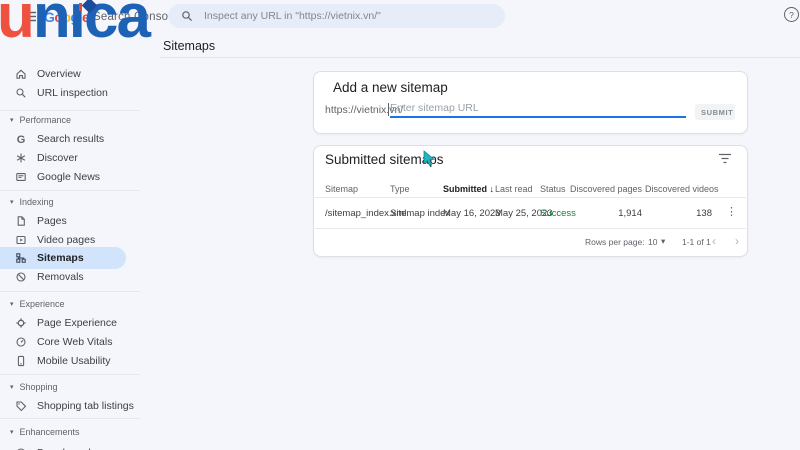 The image size is (800, 450). What do you see at coordinates (21, 74) in the screenshot?
I see `home-icon` at bounding box center [21, 74].